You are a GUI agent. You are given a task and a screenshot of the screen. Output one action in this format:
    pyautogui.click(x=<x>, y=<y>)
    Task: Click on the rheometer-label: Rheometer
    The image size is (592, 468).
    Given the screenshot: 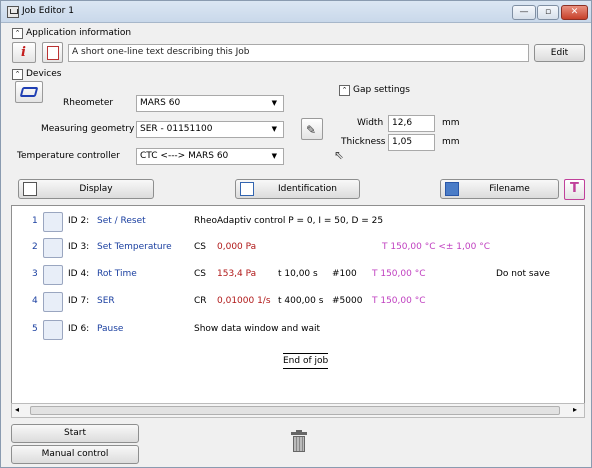 What is the action you would take?
    pyautogui.click(x=88, y=103)
    